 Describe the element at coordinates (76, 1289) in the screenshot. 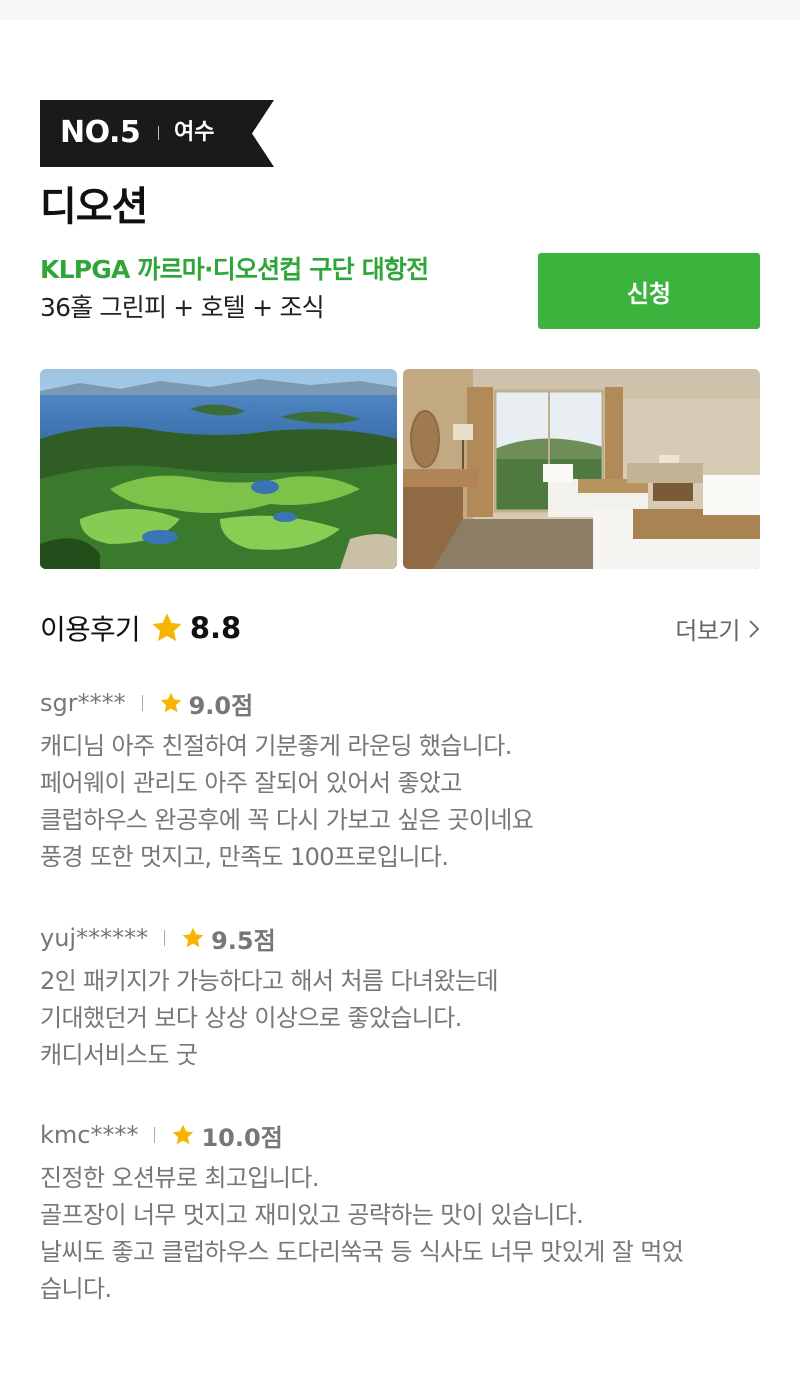

I see `review-line: 습니다.` at that location.